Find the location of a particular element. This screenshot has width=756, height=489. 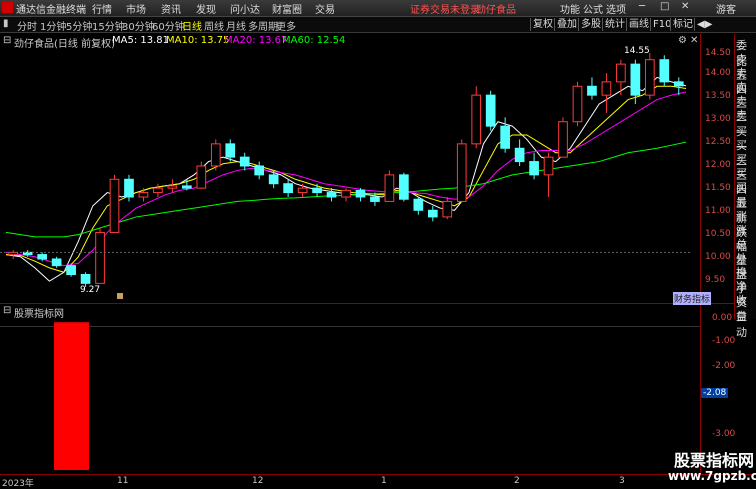

close-icon: ✕ is located at coordinates (685, 6).